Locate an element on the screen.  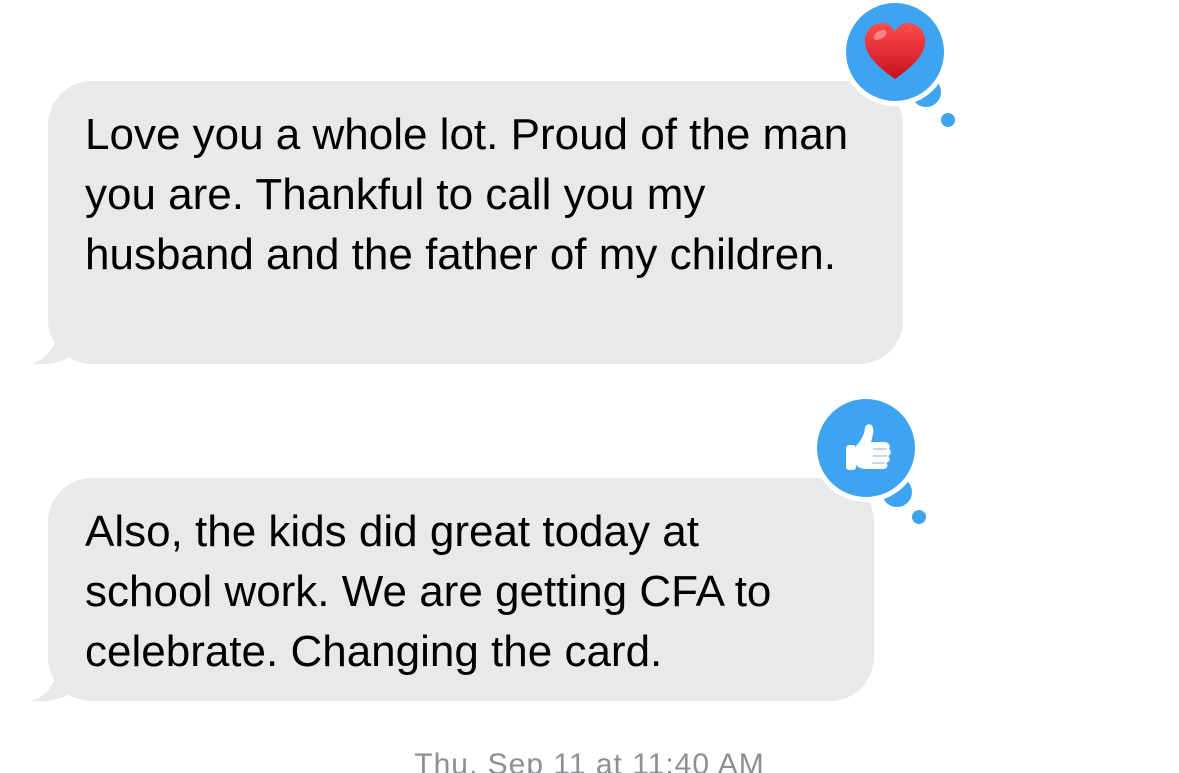
heart-reaction-tapback is located at coordinates (895, 53).